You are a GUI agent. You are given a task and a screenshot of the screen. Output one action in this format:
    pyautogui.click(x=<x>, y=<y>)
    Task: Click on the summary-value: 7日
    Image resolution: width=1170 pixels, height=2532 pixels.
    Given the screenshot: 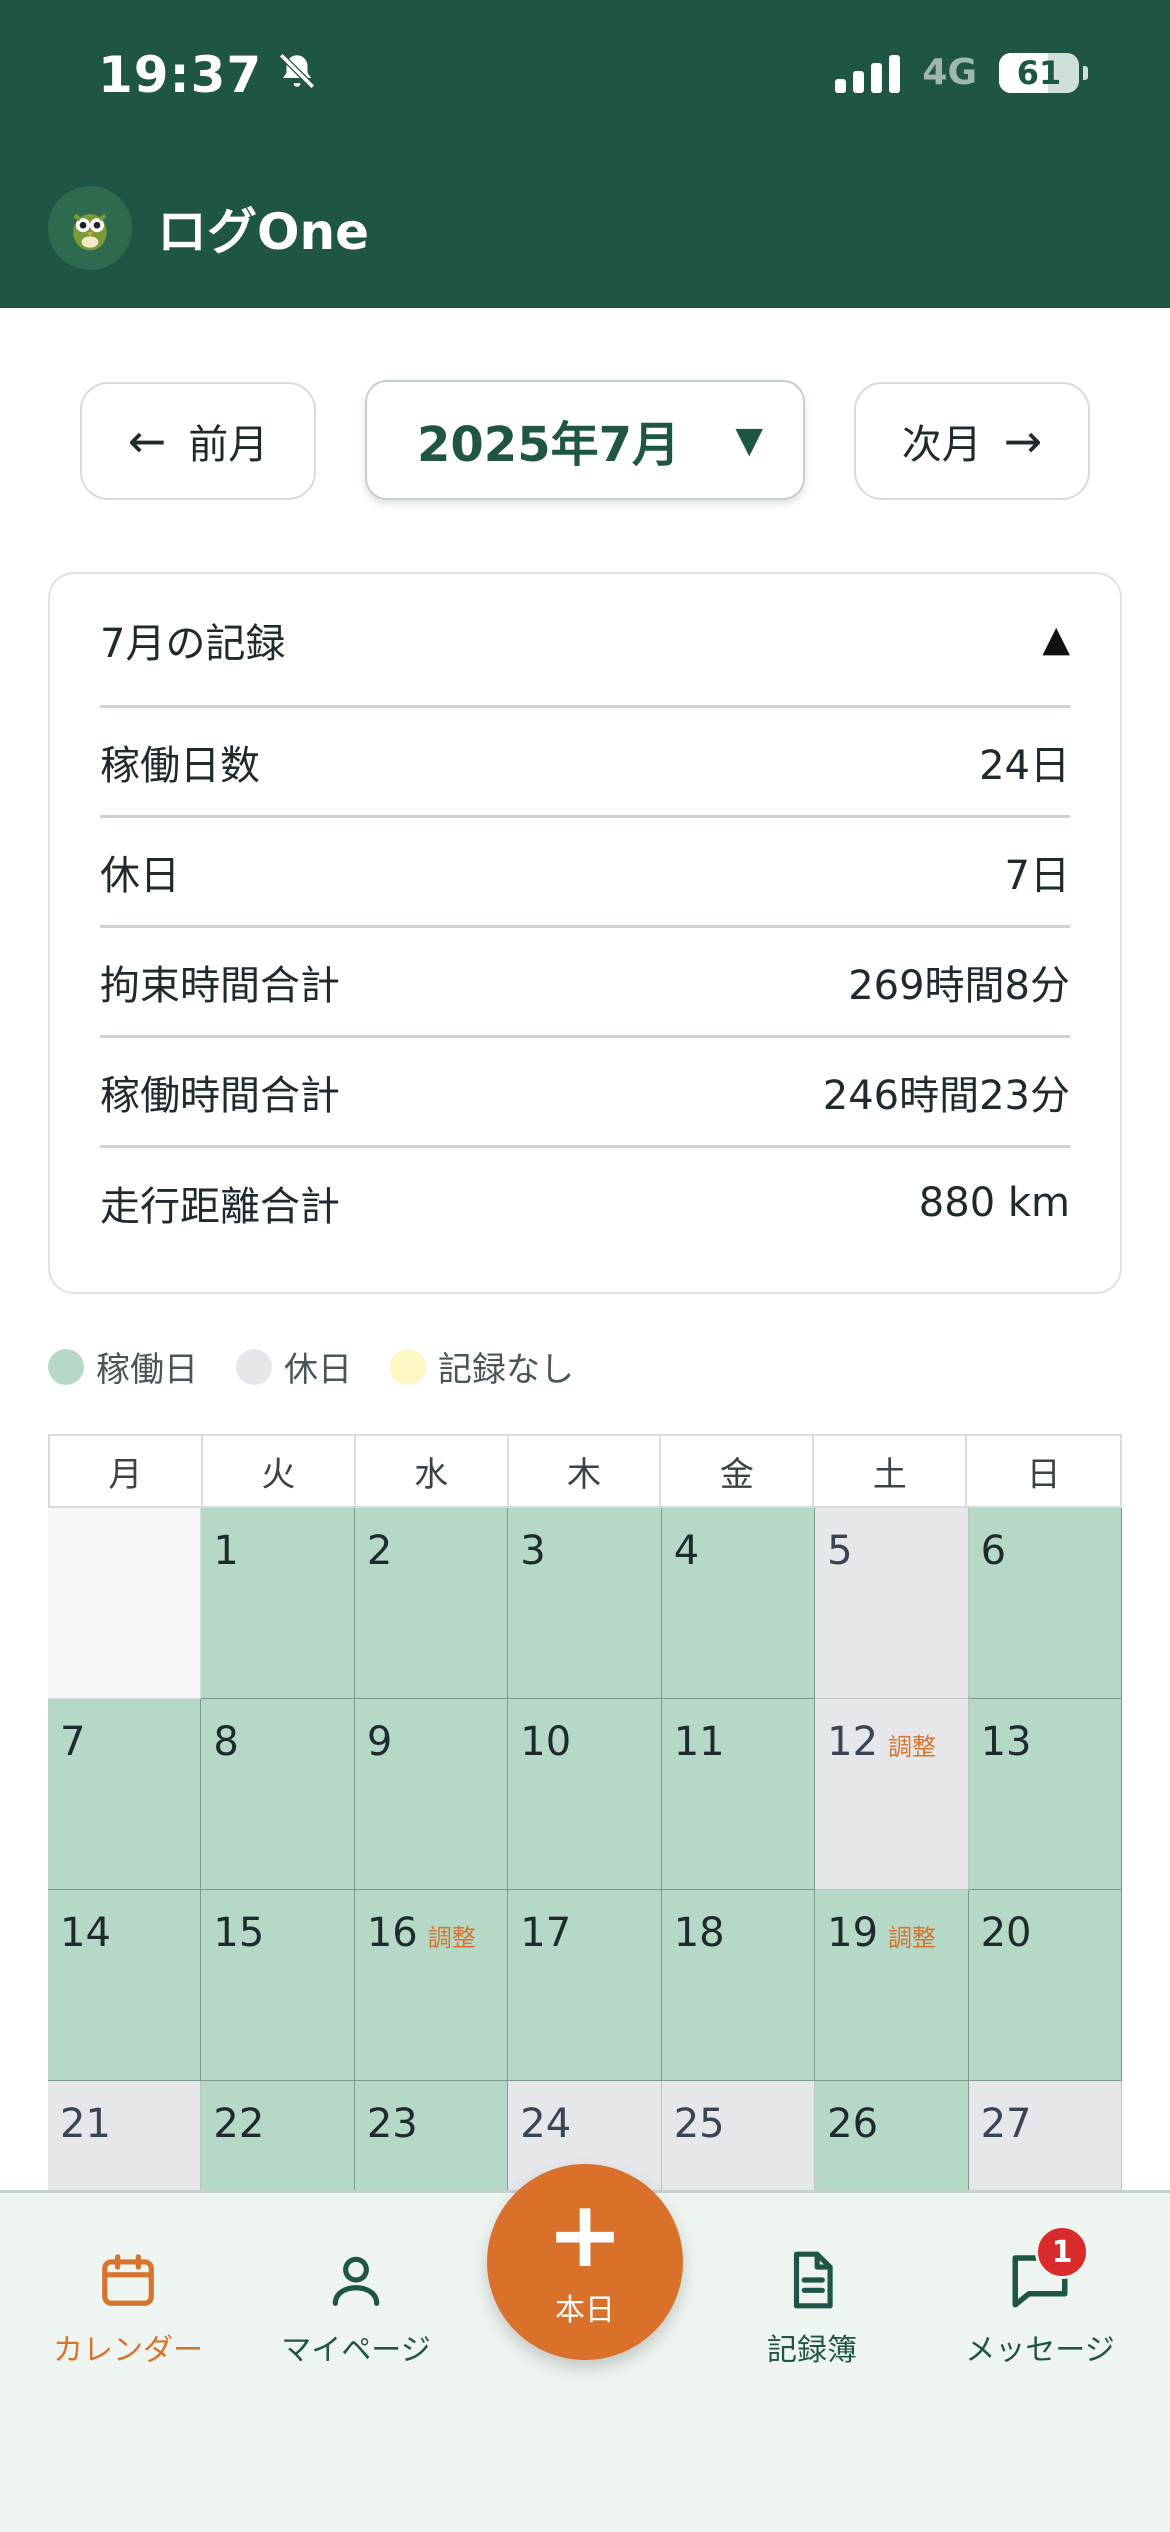 What is the action you would take?
    pyautogui.click(x=1037, y=875)
    